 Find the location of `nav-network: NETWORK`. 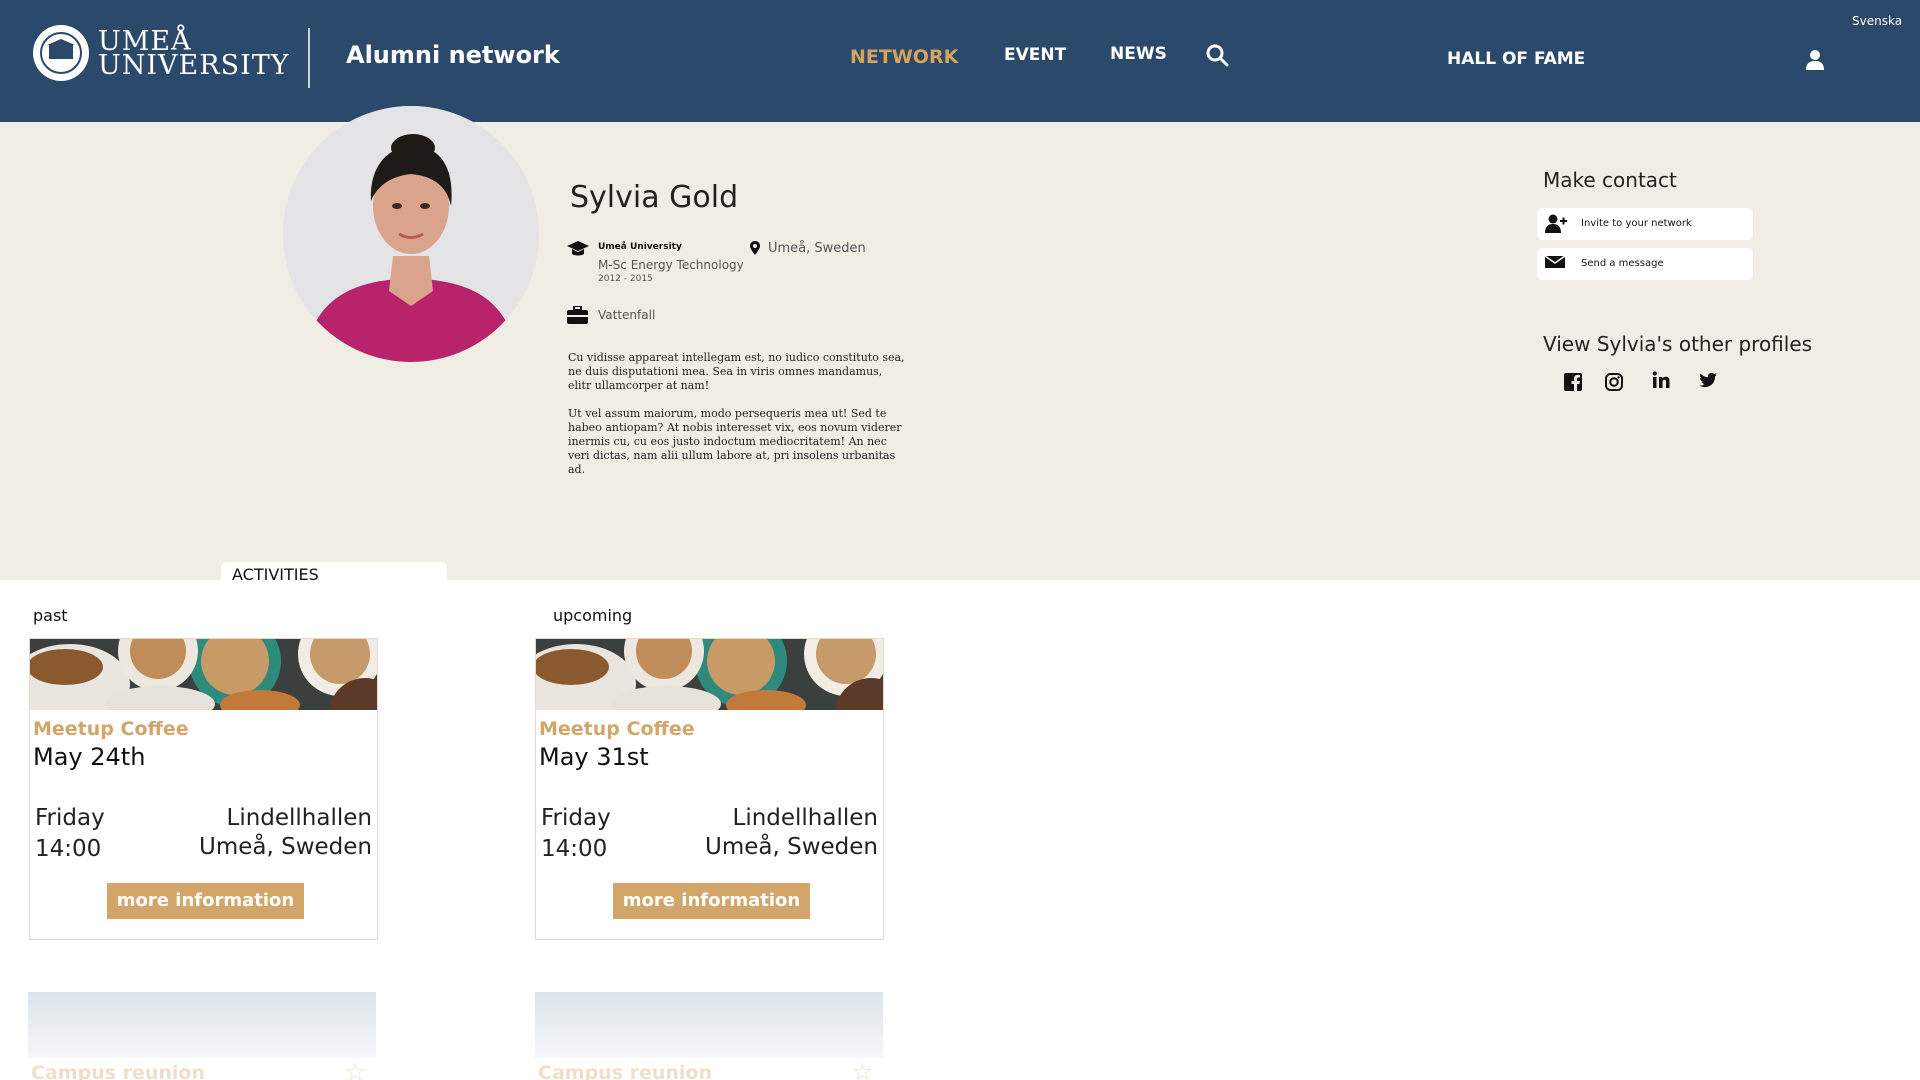

nav-network: NETWORK is located at coordinates (904, 57).